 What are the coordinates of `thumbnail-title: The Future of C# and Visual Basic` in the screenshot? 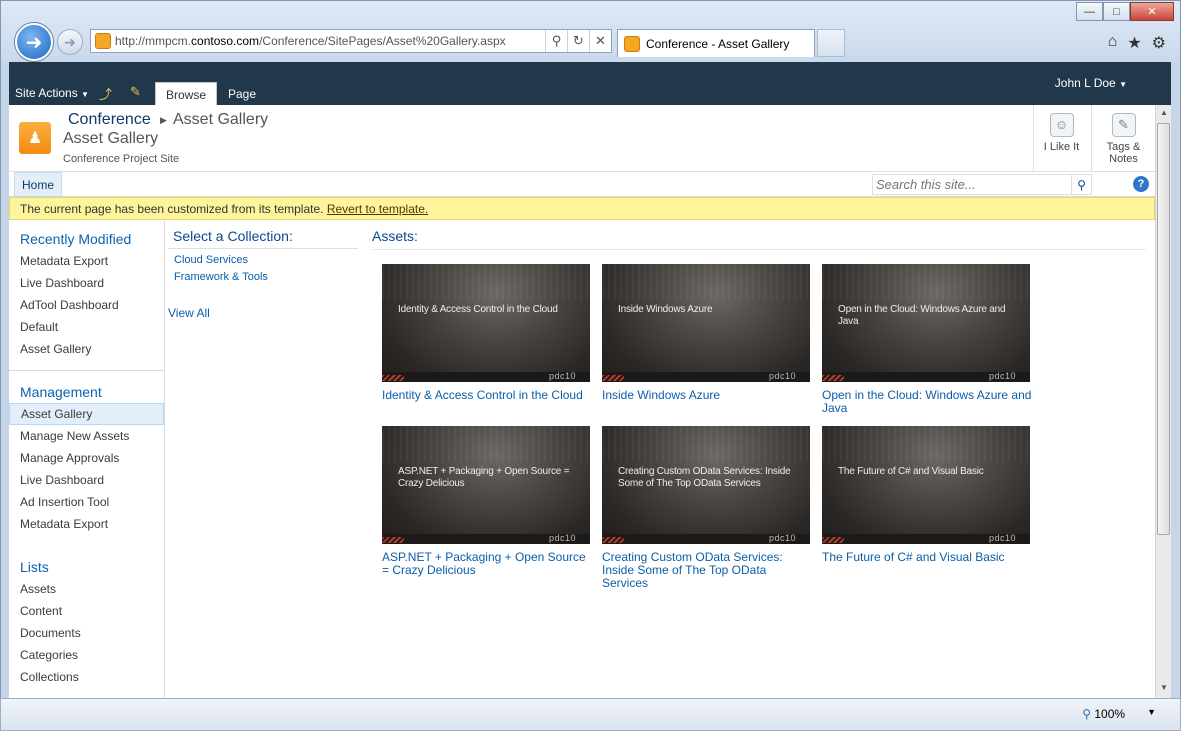 It's located at (911, 471).